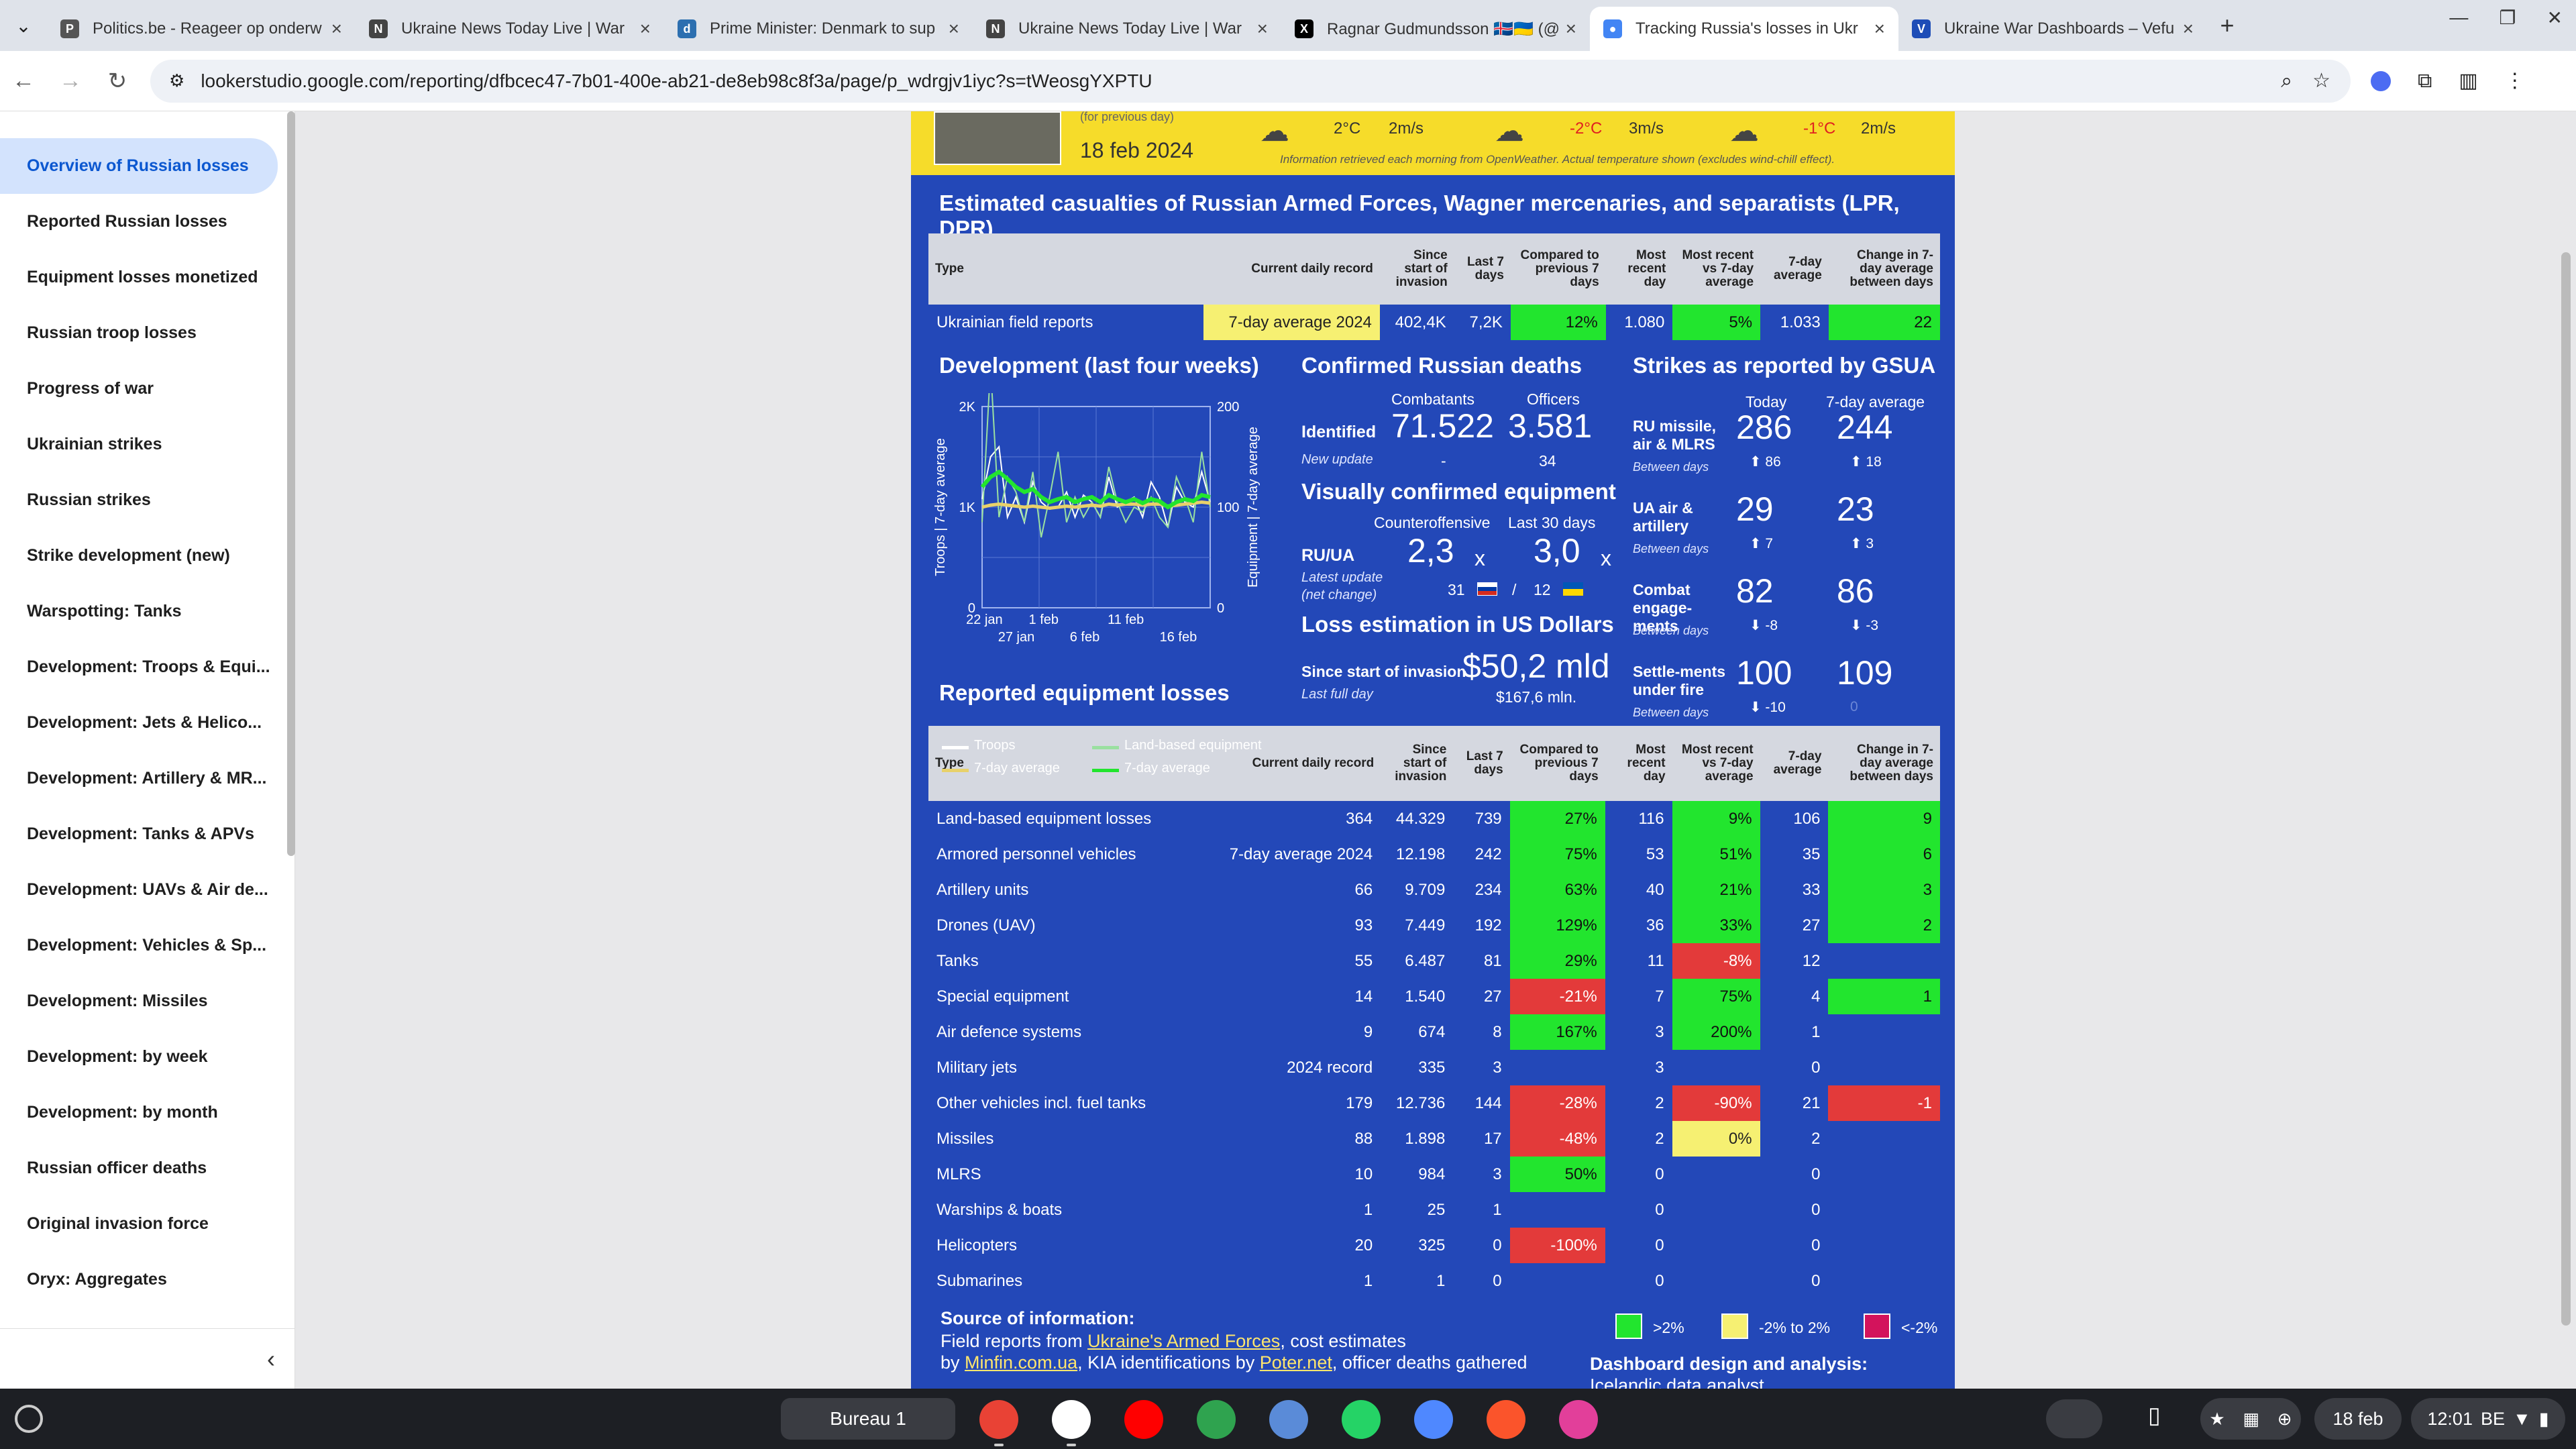  Describe the element at coordinates (139, 166) in the screenshot. I see `nav-page-item: Overview of Russian losses` at that location.